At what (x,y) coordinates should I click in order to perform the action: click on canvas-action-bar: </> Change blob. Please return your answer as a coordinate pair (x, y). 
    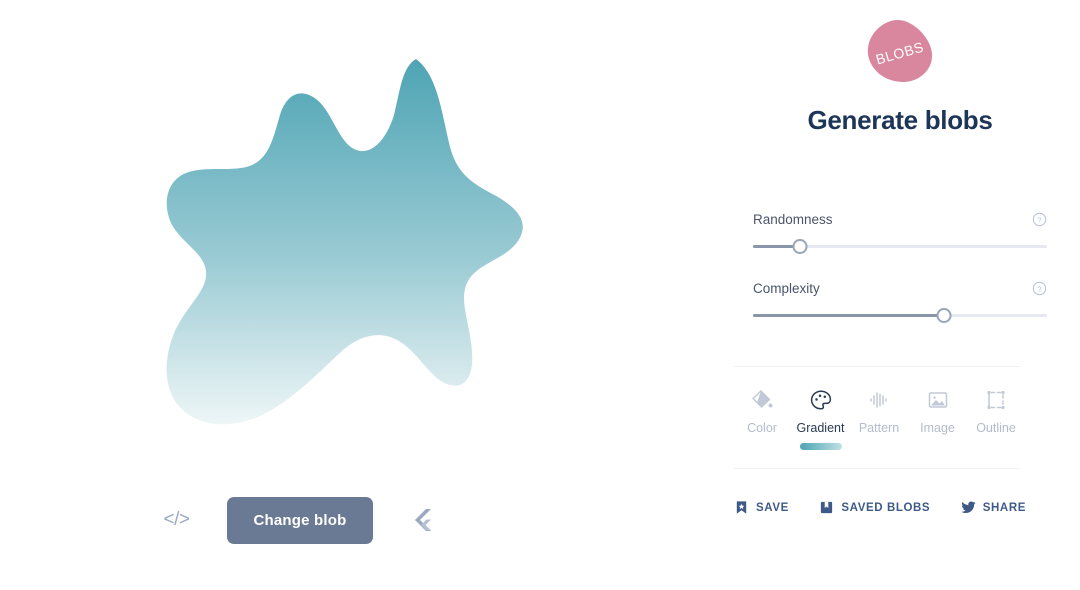
    Looking at the image, I should click on (300, 520).